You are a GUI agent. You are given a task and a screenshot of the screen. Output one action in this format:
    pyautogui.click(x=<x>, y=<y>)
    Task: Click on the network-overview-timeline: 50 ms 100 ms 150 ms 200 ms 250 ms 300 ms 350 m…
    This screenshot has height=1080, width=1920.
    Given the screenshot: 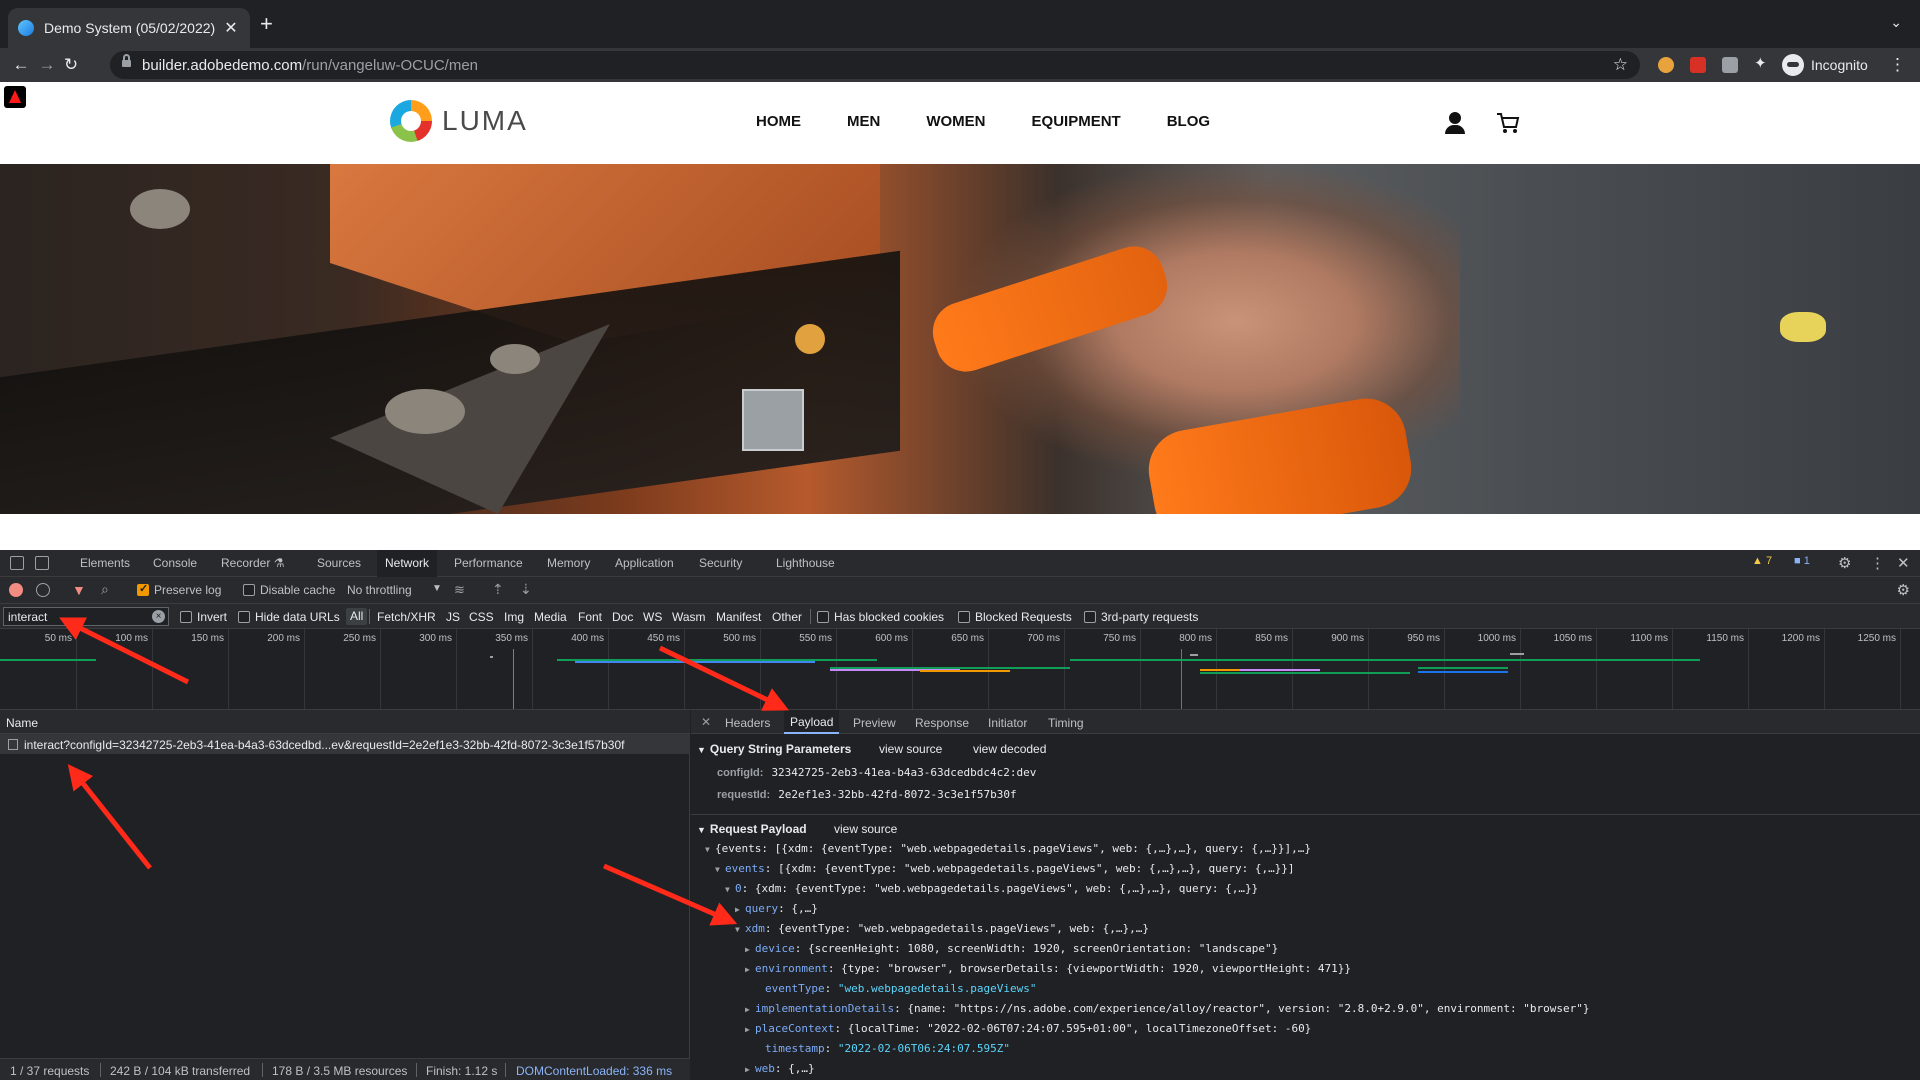 What is the action you would take?
    pyautogui.click(x=960, y=669)
    